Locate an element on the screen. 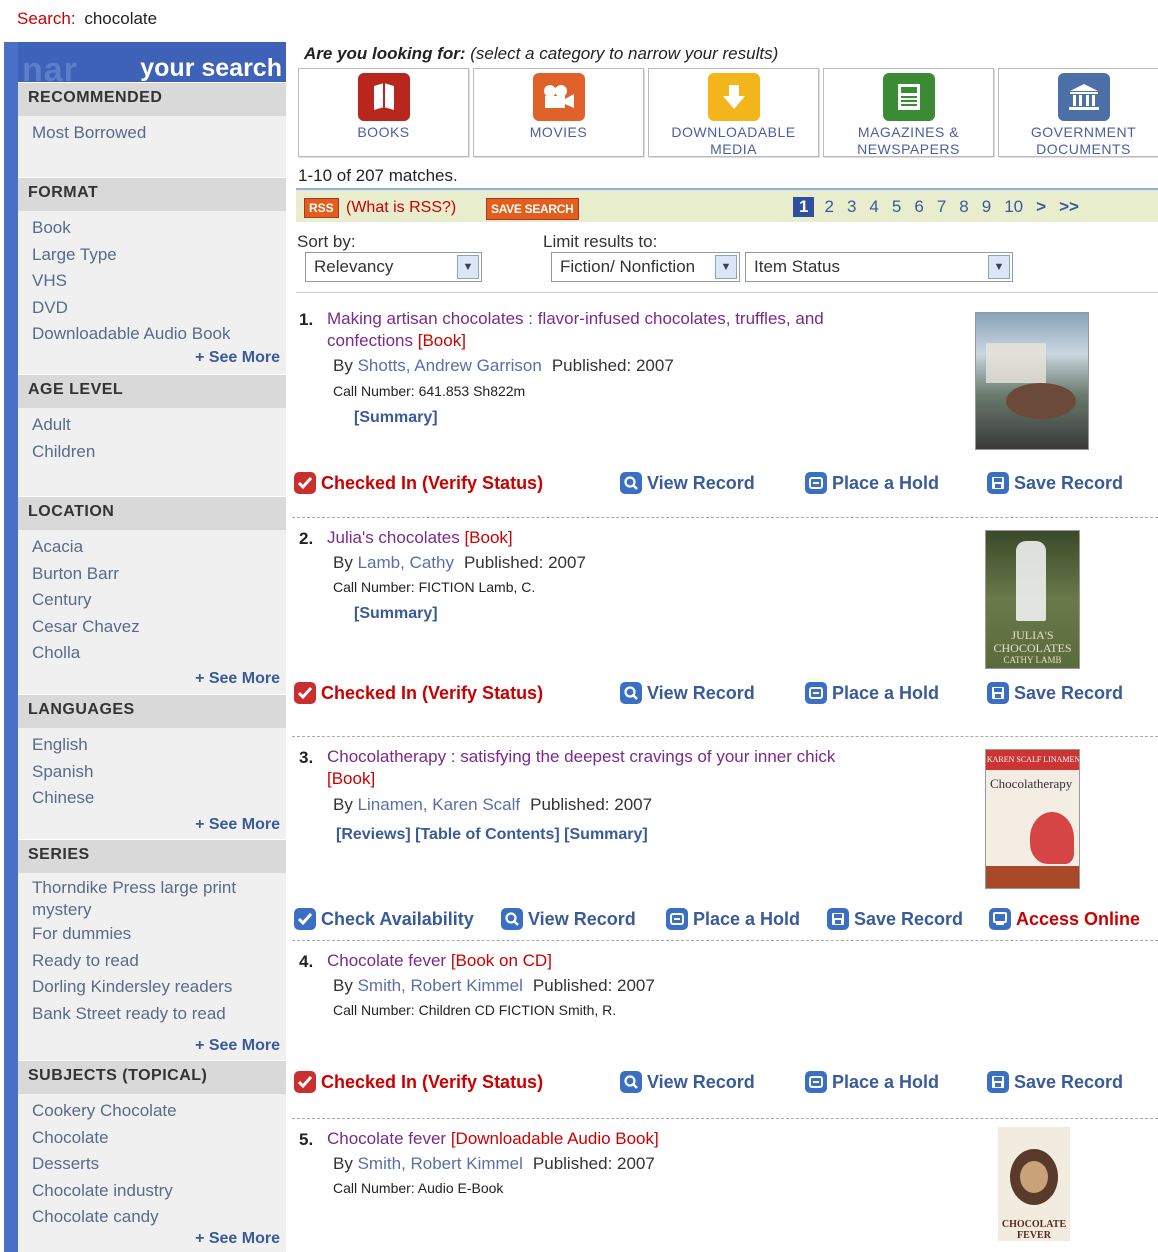  page-link: 9 is located at coordinates (986, 207).